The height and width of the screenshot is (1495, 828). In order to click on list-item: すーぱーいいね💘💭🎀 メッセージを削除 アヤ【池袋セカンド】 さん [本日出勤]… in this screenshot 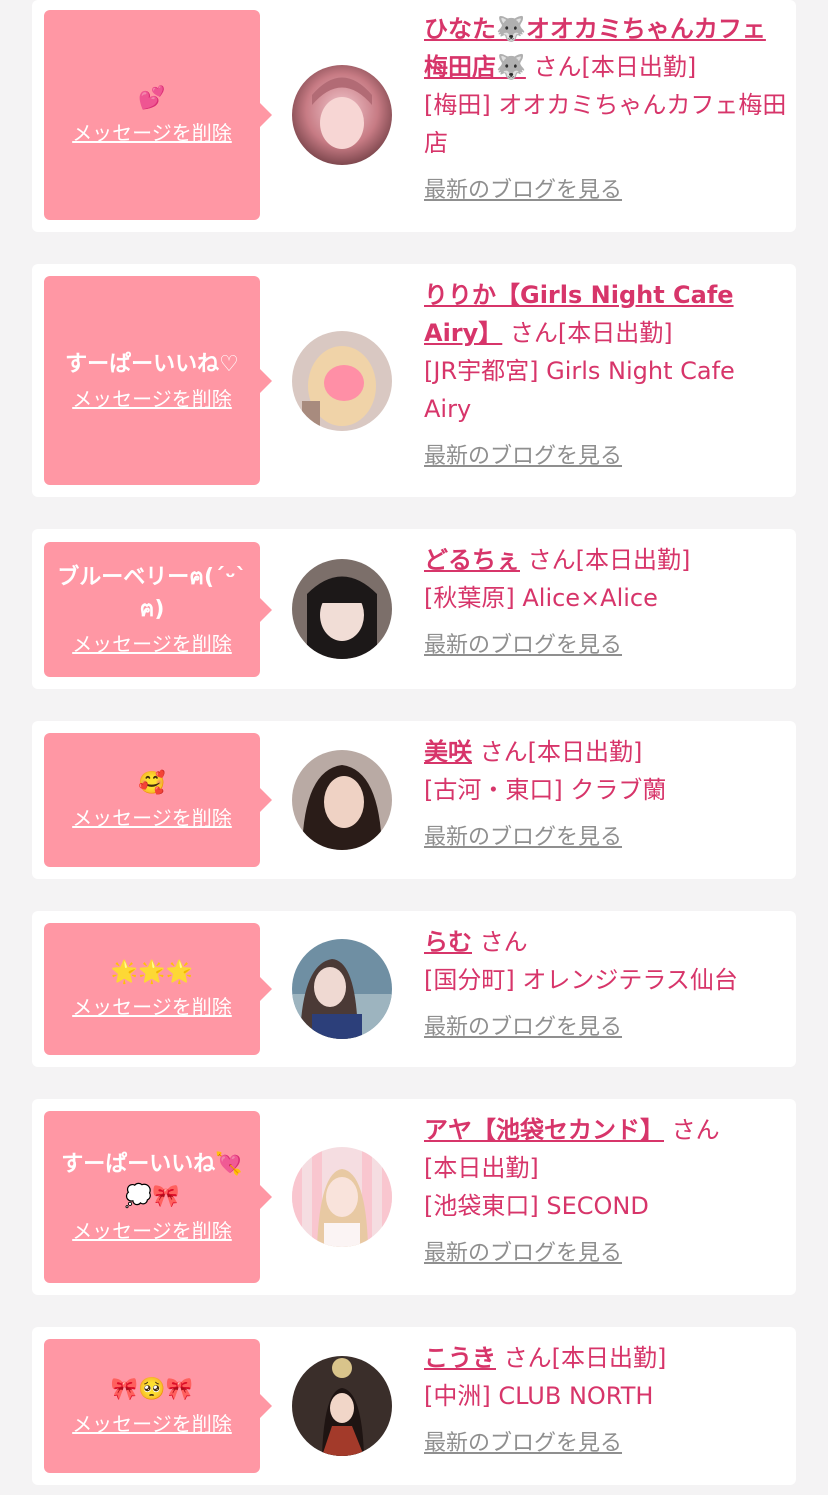, I will do `click(414, 1197)`.